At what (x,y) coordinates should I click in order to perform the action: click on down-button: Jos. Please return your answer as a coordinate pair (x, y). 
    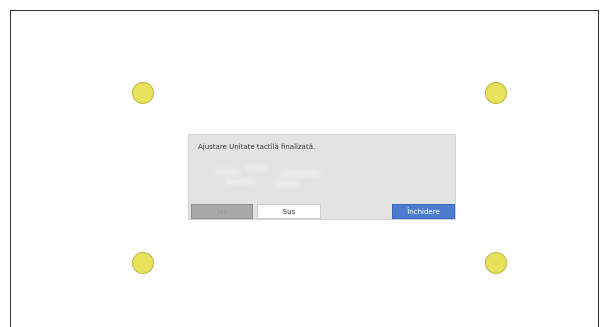
    Looking at the image, I should click on (222, 211).